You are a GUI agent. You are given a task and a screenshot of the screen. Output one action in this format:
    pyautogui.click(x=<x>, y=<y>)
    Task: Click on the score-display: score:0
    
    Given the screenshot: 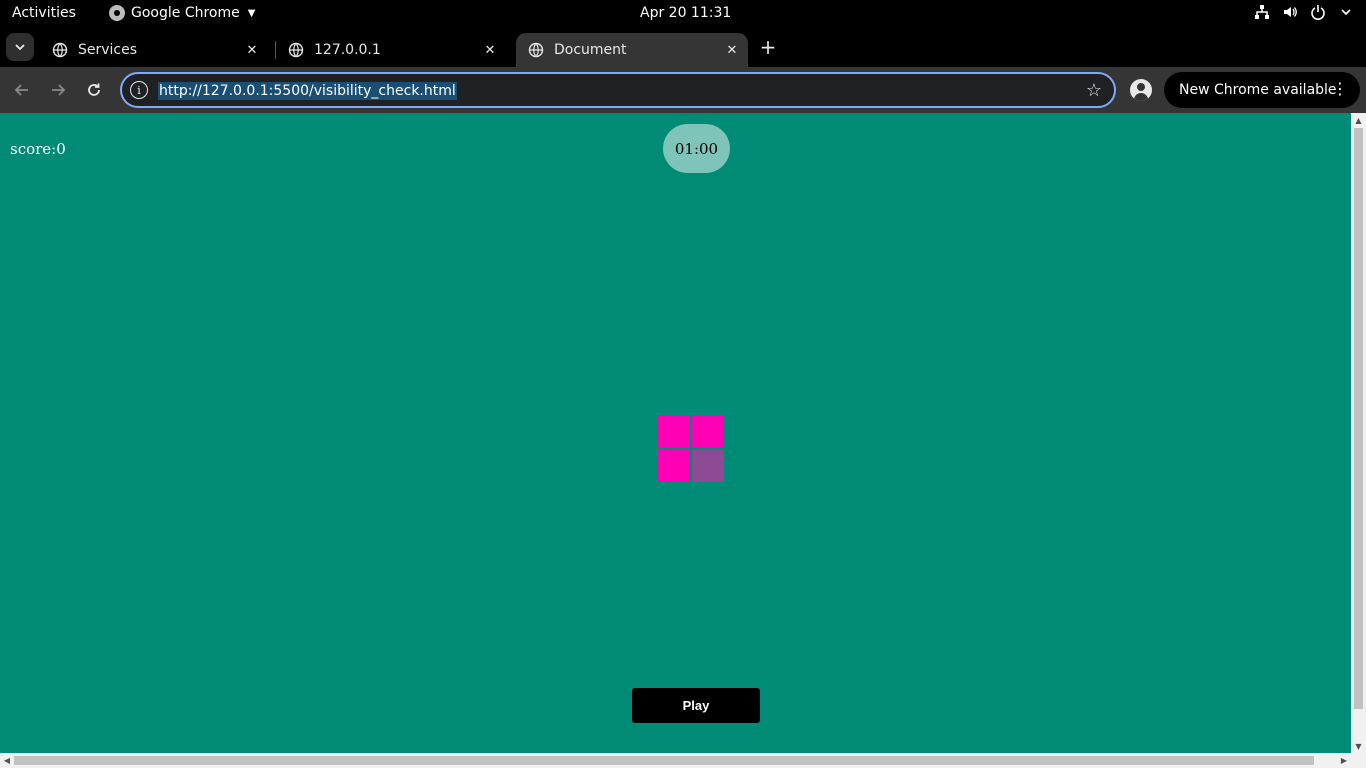 What is the action you would take?
    pyautogui.click(x=38, y=149)
    